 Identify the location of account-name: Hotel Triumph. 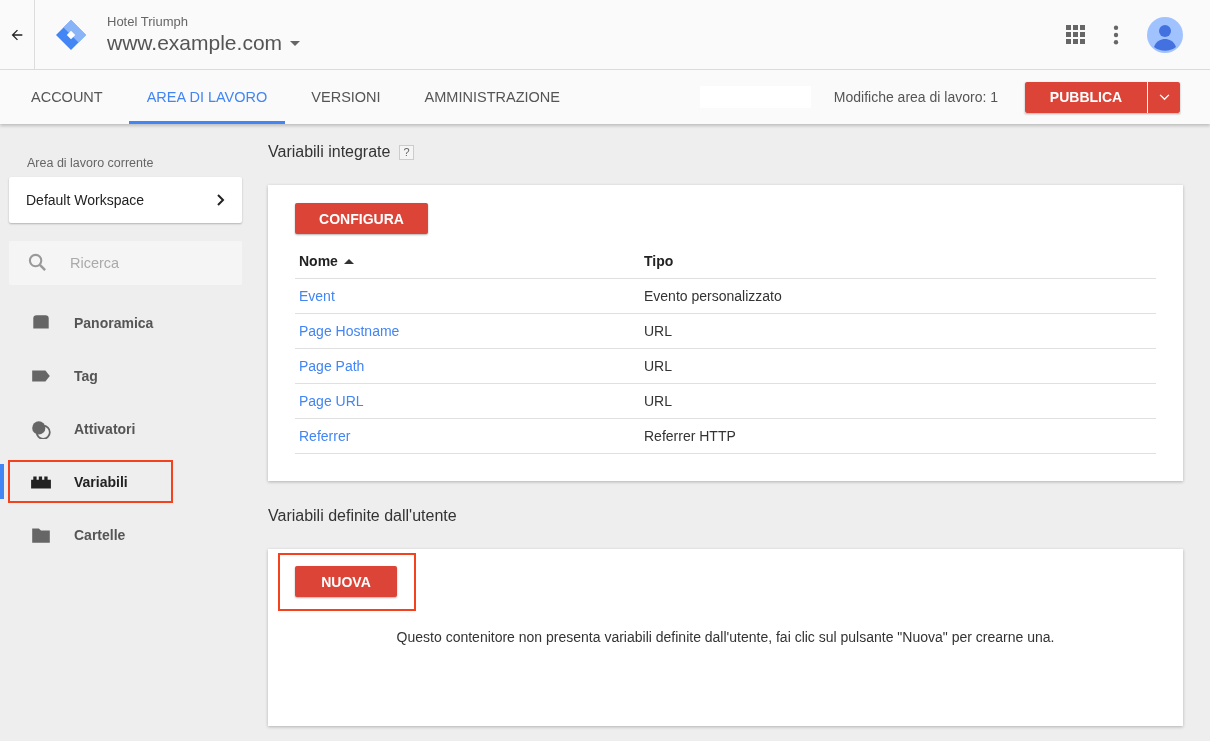
(148, 21).